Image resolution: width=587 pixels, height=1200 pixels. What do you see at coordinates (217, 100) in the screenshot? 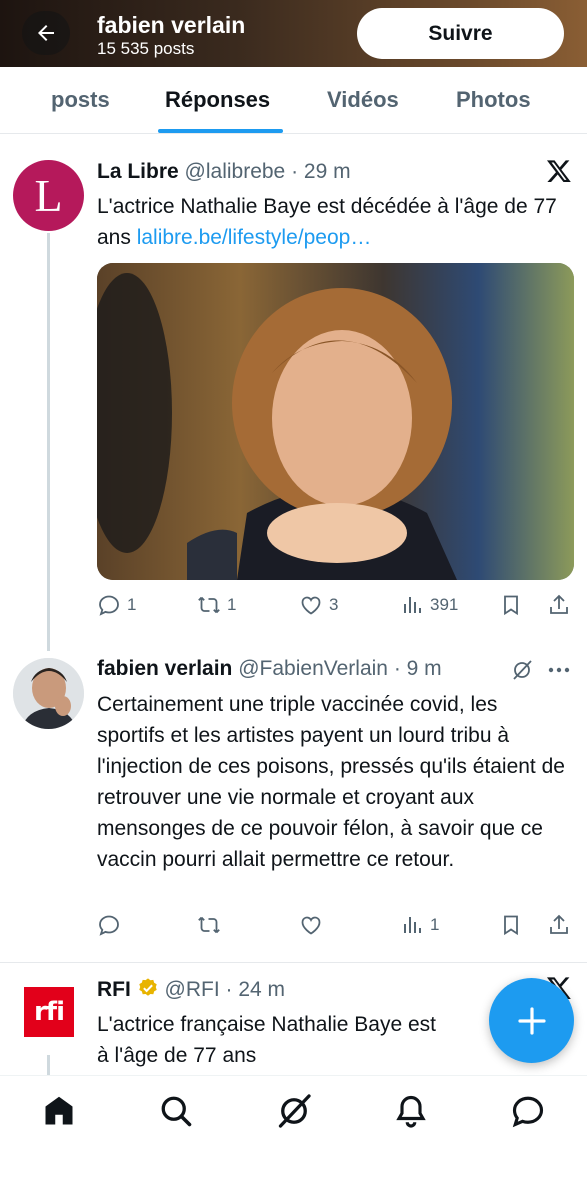
I see `tab-replies: Réponses` at bounding box center [217, 100].